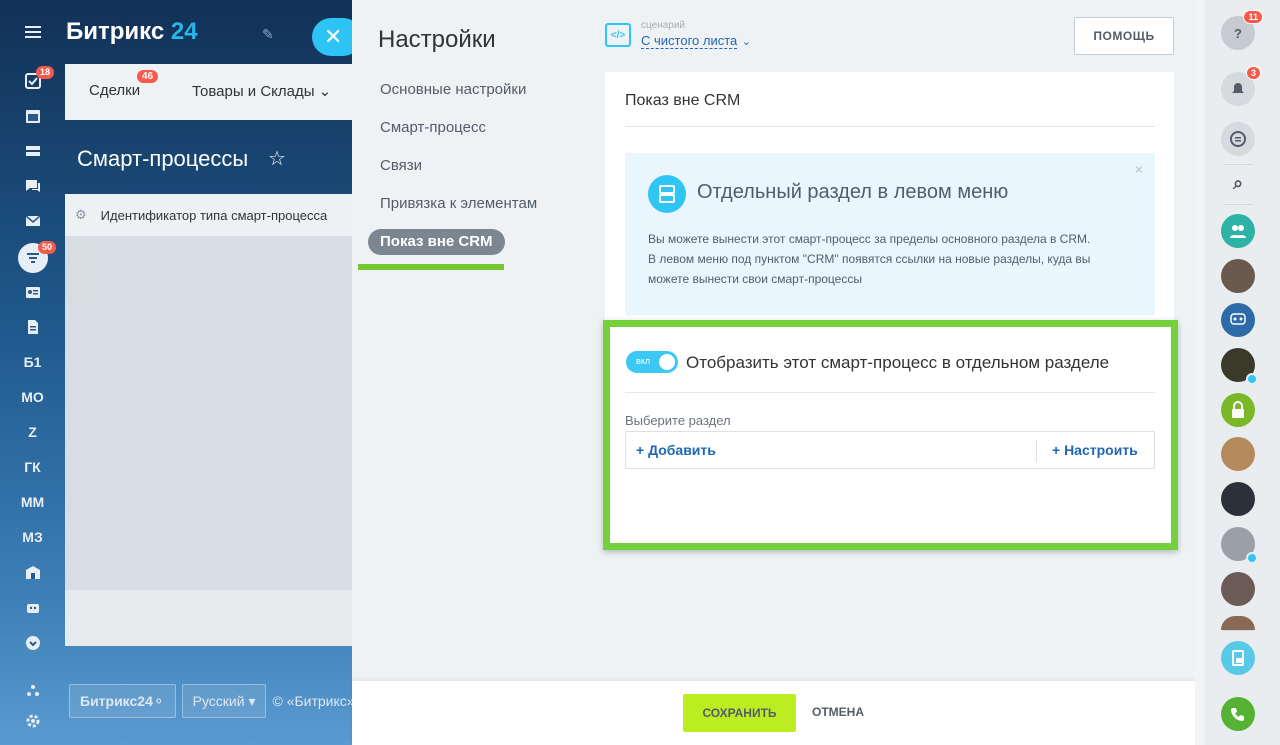 The height and width of the screenshot is (745, 1280). Describe the element at coordinates (652, 362) in the screenshot. I see `show-in-section-toggle: вкл` at that location.